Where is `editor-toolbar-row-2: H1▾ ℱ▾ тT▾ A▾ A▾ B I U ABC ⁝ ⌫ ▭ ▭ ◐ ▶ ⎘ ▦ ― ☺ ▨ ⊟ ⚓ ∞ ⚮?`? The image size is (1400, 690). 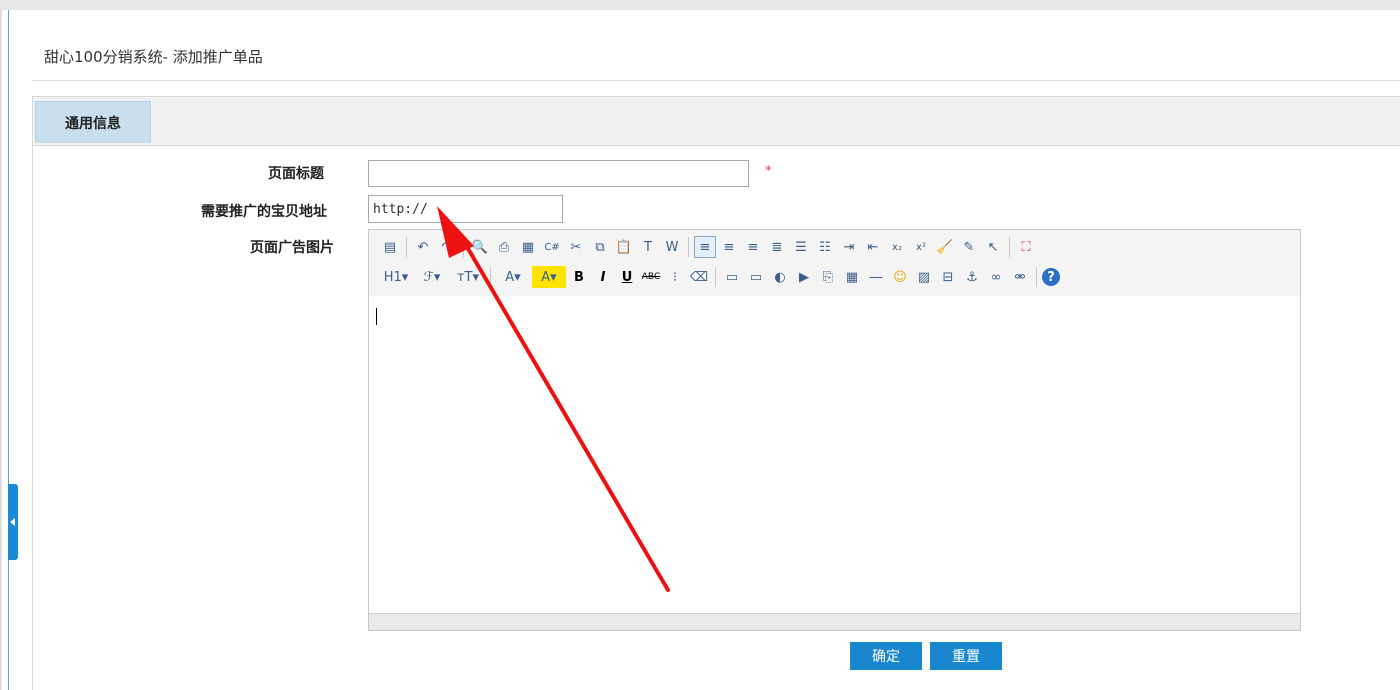 editor-toolbar-row-2: H1▾ ℱ▾ тT▾ A▾ A▾ B I U ABC ⁝ ⌫ ▭ ▭ ◐ ▶ ⎘ ▦ ― ☺ ▨ ⊟ ⚓ ∞ ⚮? is located at coordinates (720, 277).